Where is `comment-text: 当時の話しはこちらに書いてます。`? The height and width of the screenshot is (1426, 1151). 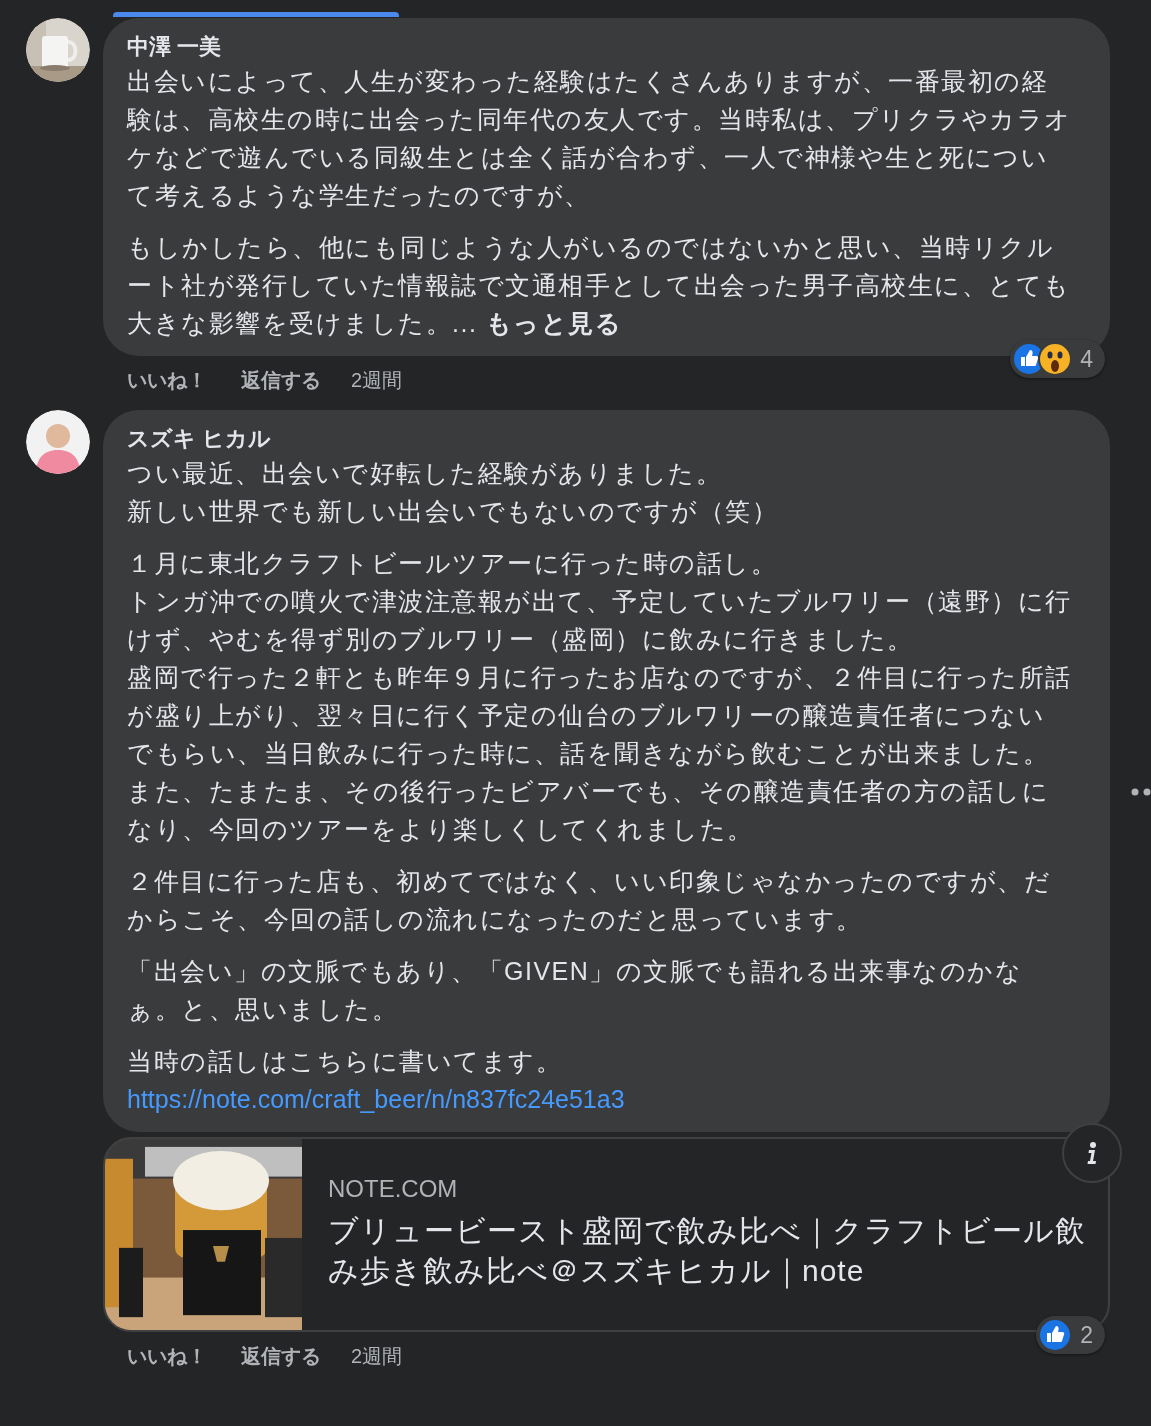
comment-text: 当時の話しはこちらに書いてます。 is located at coordinates (345, 1061).